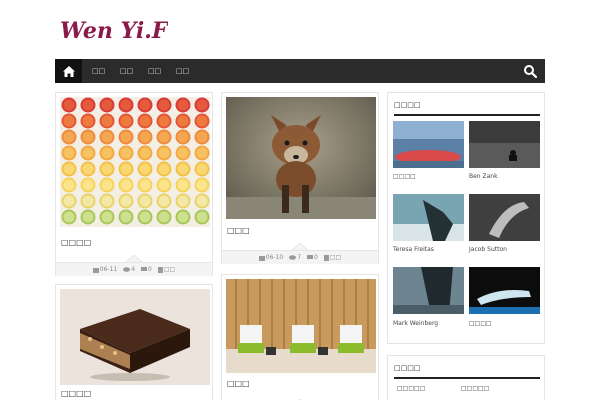  I want to click on gallery-caption: Ben Zank, so click(483, 176).